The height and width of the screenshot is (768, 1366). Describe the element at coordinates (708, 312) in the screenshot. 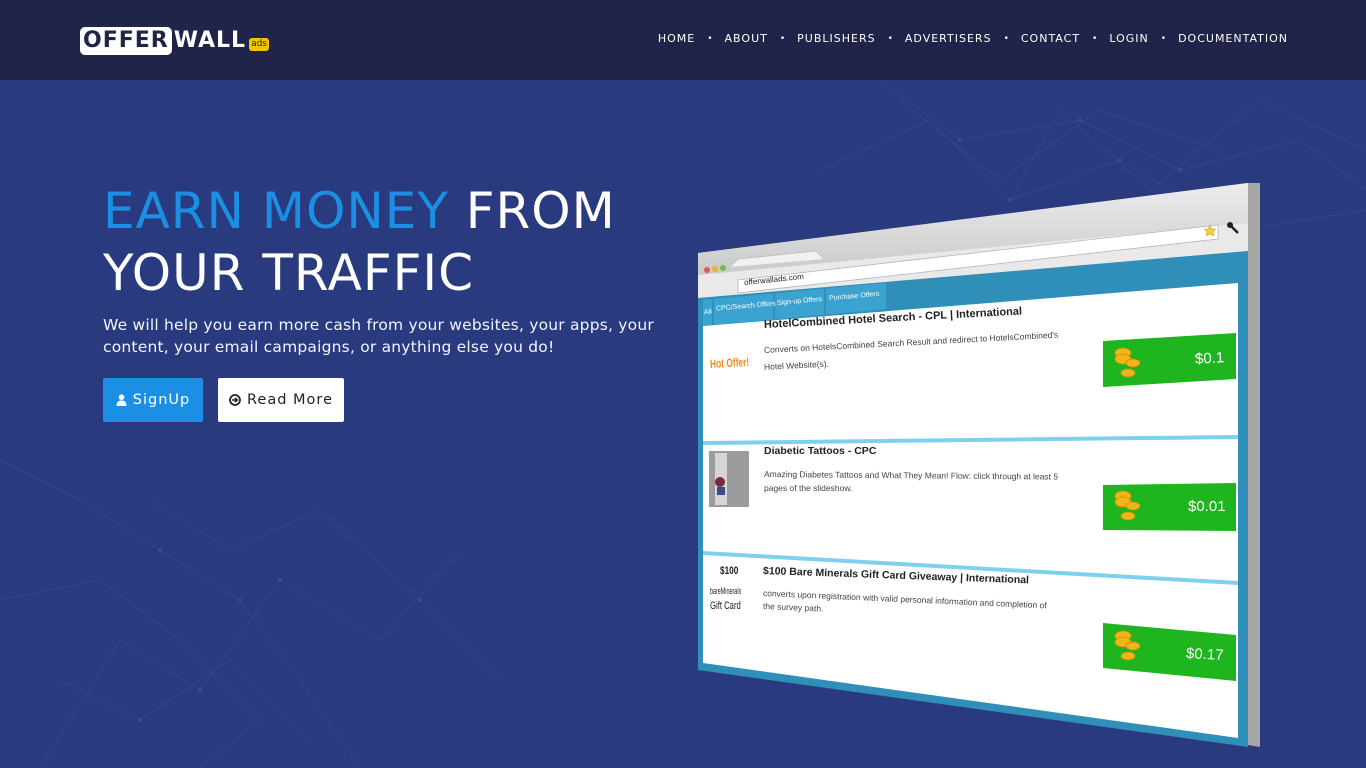

I see `mockup-tab-all: All` at that location.